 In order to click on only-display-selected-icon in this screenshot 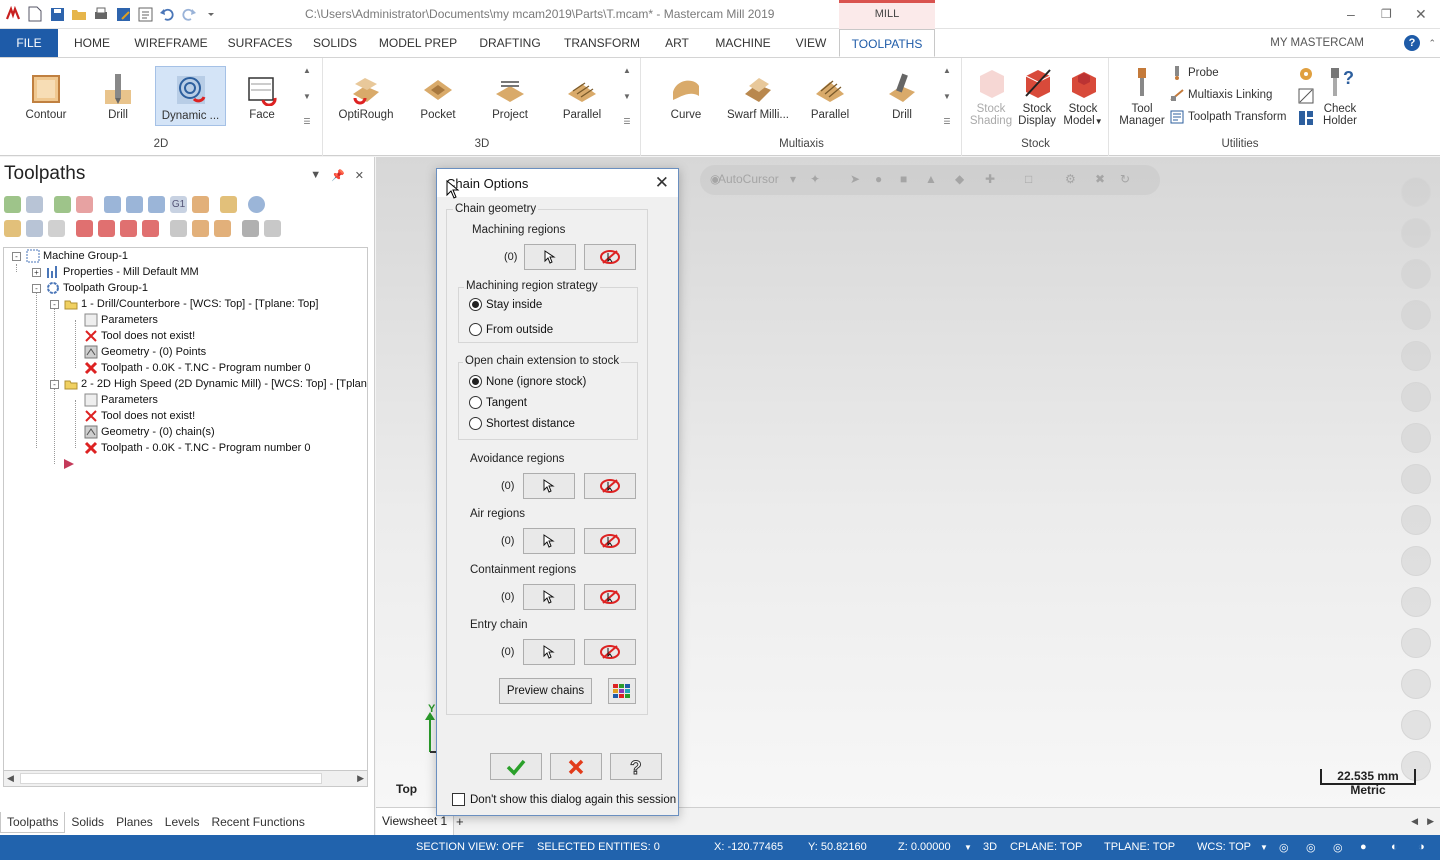, I will do `click(178, 228)`.